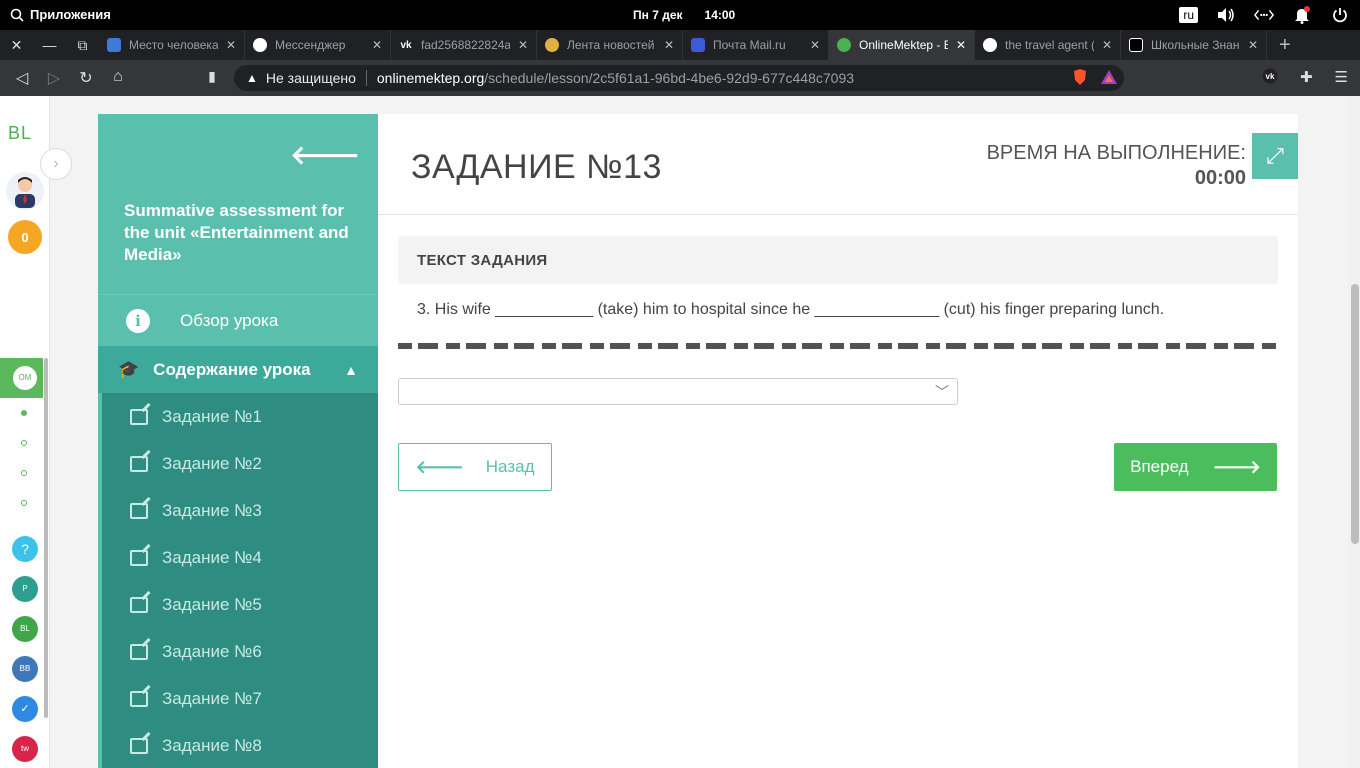  I want to click on browser-tab: Школьные Знан ✕, so click(1194, 45).